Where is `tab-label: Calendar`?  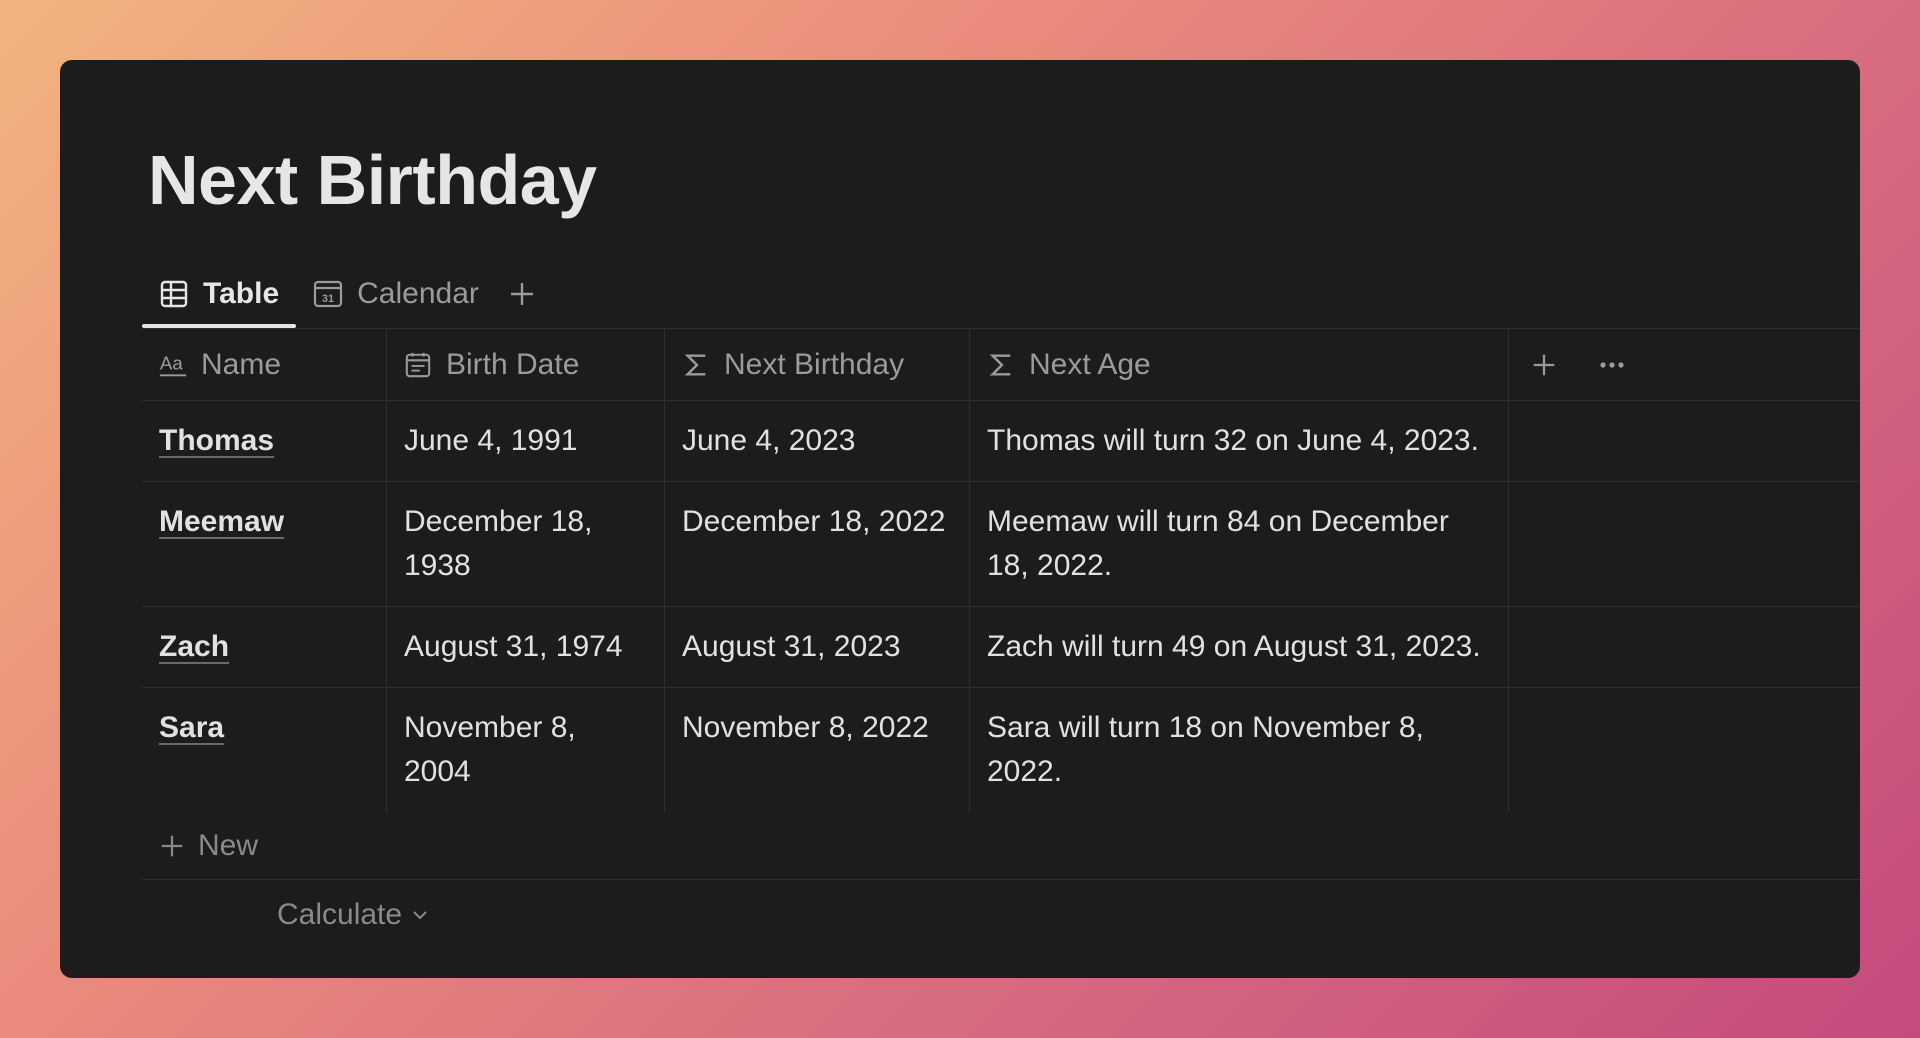
tab-label: Calendar is located at coordinates (418, 293).